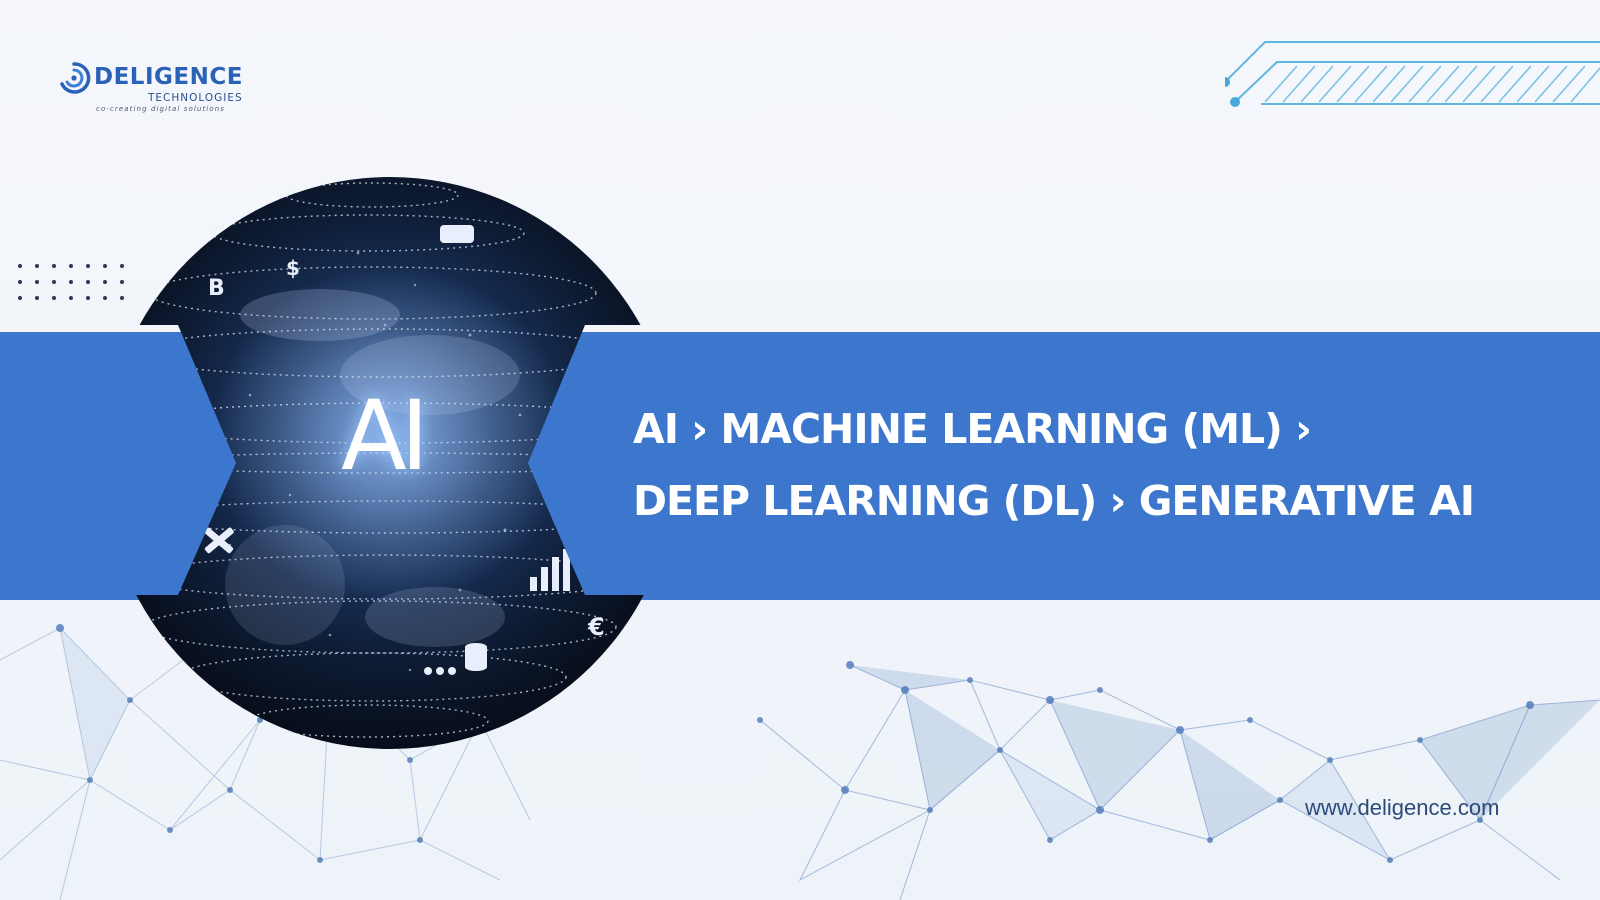  I want to click on money-bag-icon: $, so click(293, 268).